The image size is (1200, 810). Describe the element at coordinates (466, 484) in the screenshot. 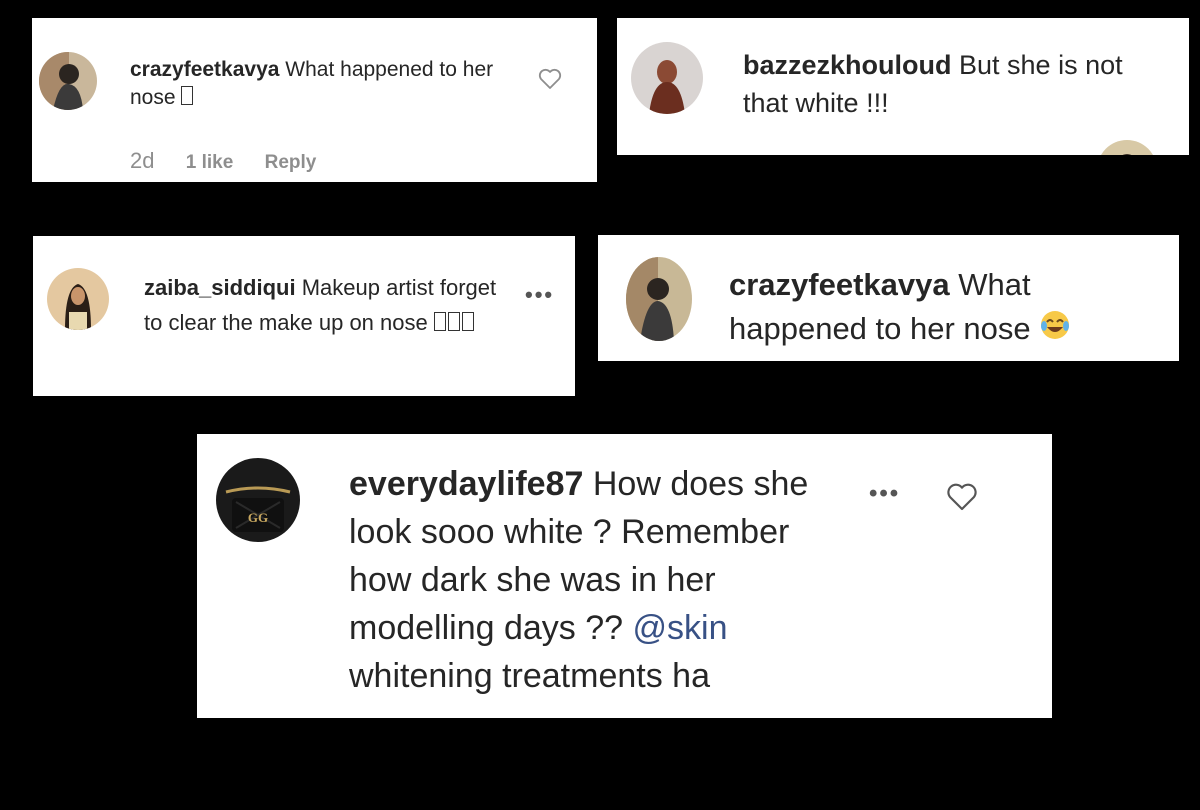

I see `username-link: everydaylife87` at that location.